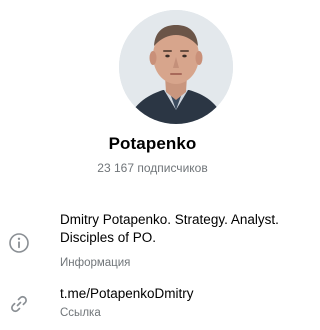  What do you see at coordinates (19, 243) in the screenshot?
I see `info-icon` at bounding box center [19, 243].